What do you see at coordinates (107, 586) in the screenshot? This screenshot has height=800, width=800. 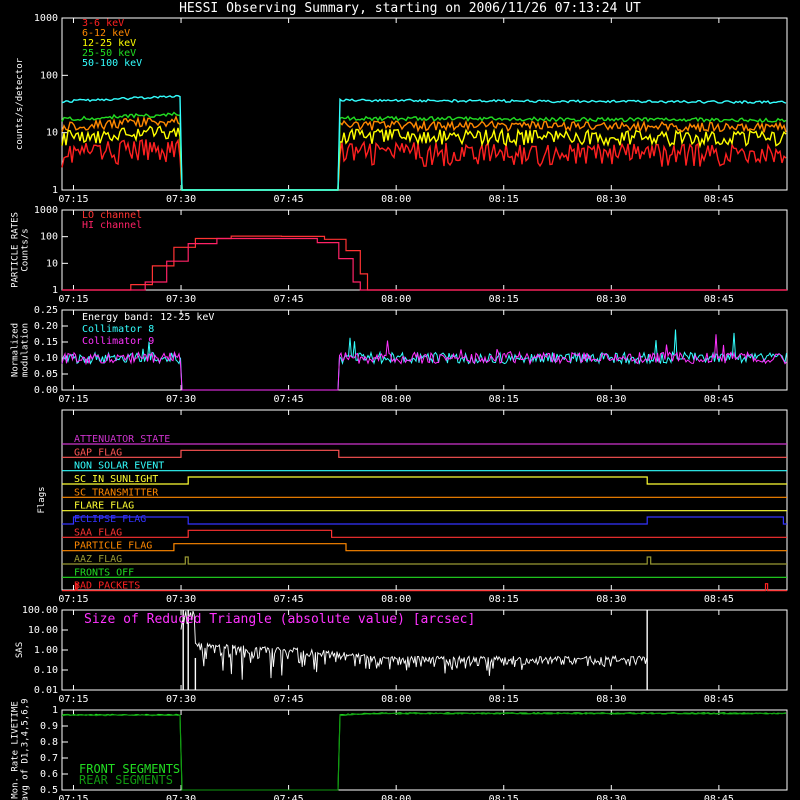 I see `flag-label: BAD PACKETS` at bounding box center [107, 586].